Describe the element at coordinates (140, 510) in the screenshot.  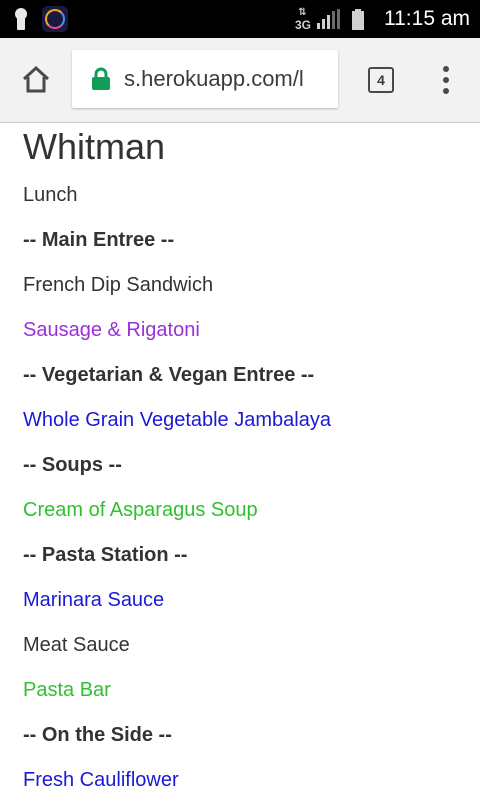
I see `menu-item: Cream of Asparagus Soup` at that location.